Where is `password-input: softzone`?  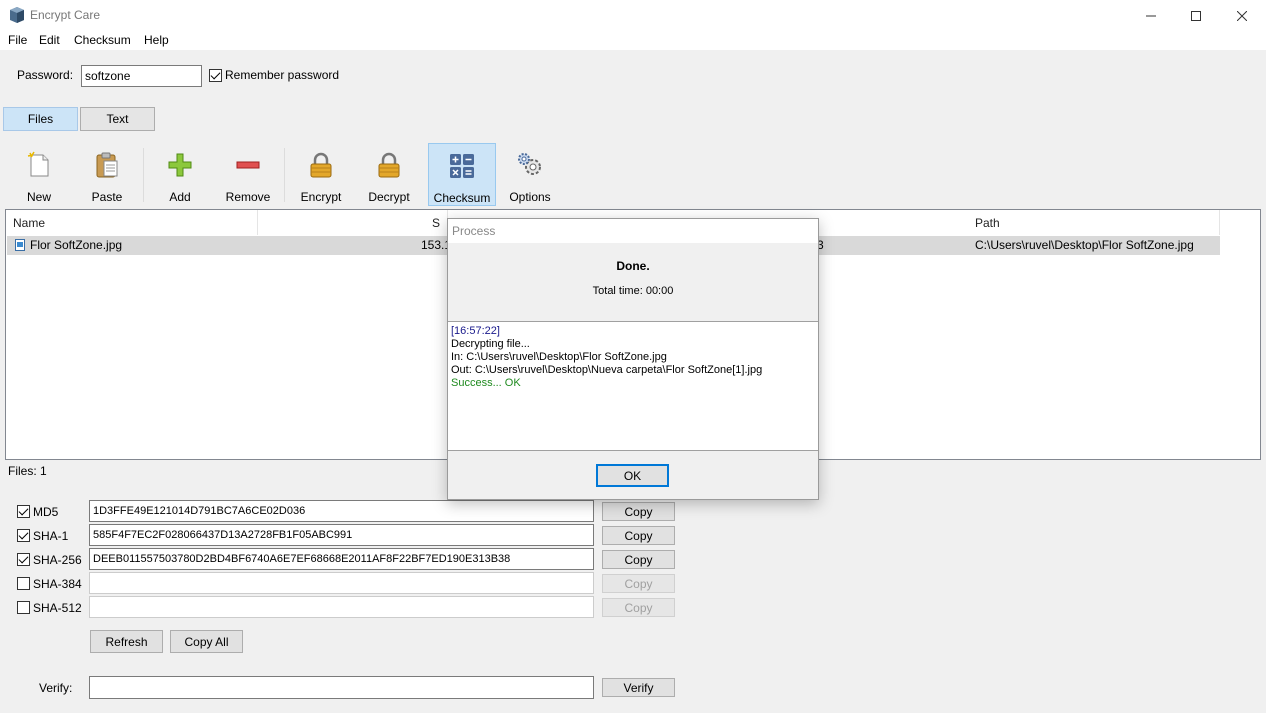 password-input: softzone is located at coordinates (141, 76).